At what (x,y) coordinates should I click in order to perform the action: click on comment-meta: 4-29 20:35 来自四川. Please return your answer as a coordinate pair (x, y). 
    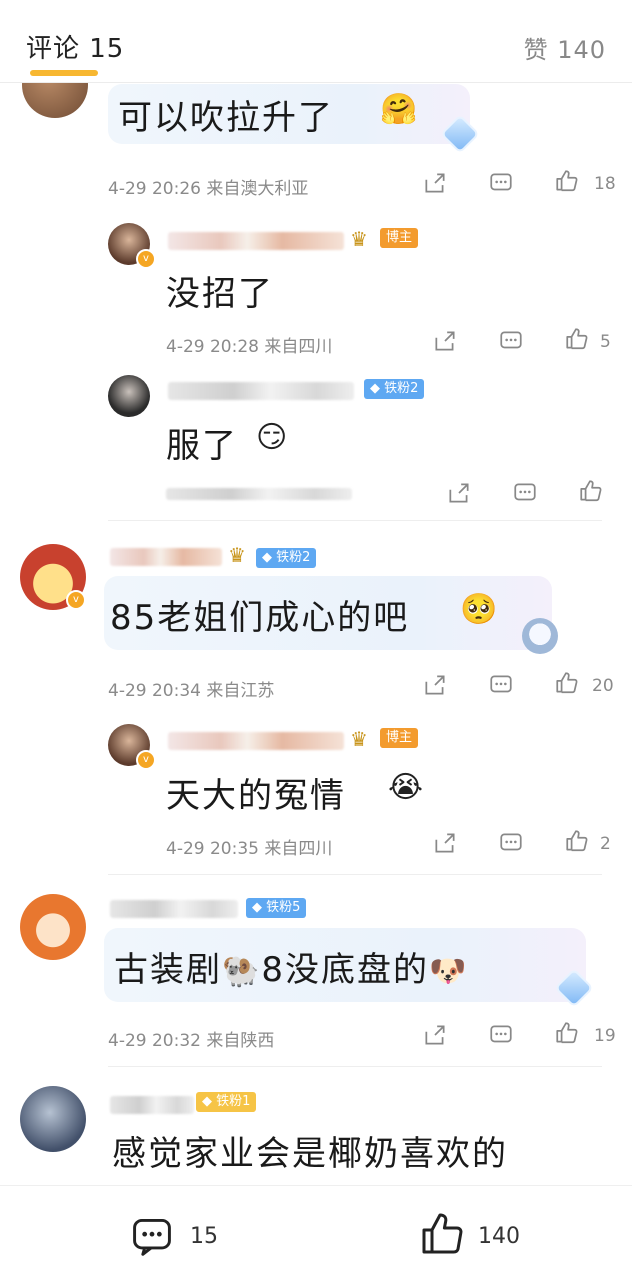
    Looking at the image, I should click on (249, 846).